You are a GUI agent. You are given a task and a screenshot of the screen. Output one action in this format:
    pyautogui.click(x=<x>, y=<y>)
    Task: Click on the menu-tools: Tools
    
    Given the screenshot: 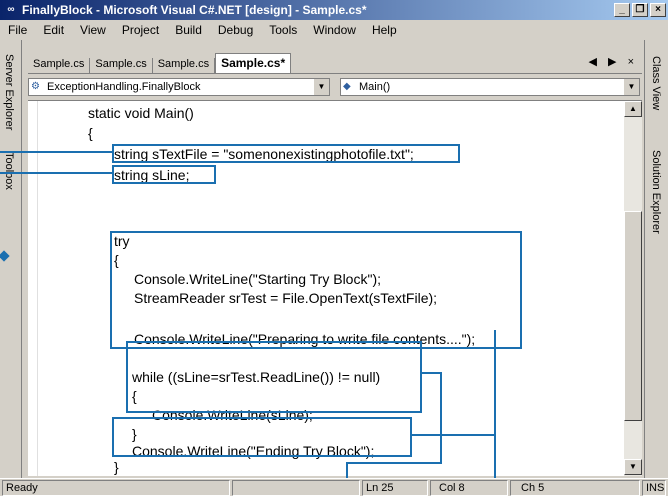 What is the action you would take?
    pyautogui.click(x=283, y=30)
    